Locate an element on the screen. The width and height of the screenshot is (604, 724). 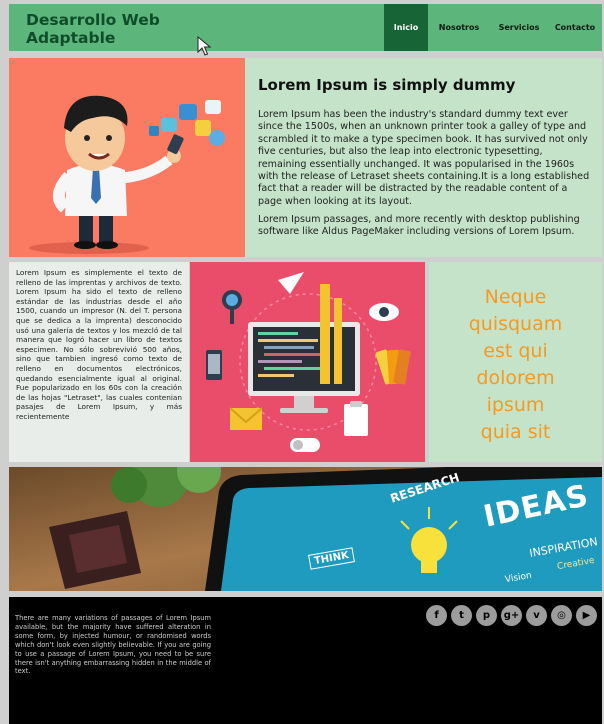
main-nav: Inicio Nosotros Servicios Contacto is located at coordinates (493, 27).